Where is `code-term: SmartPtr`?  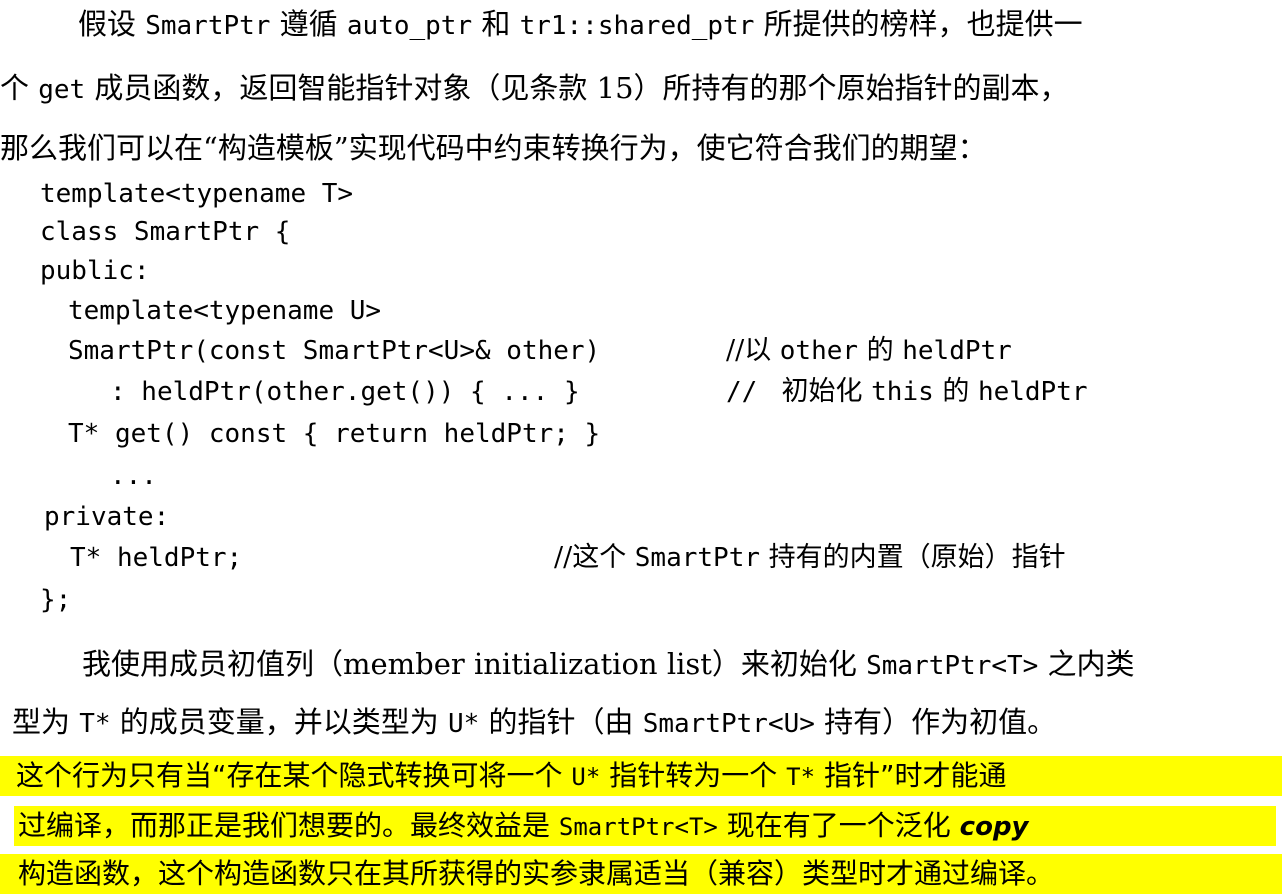
code-term: SmartPtr is located at coordinates (208, 26).